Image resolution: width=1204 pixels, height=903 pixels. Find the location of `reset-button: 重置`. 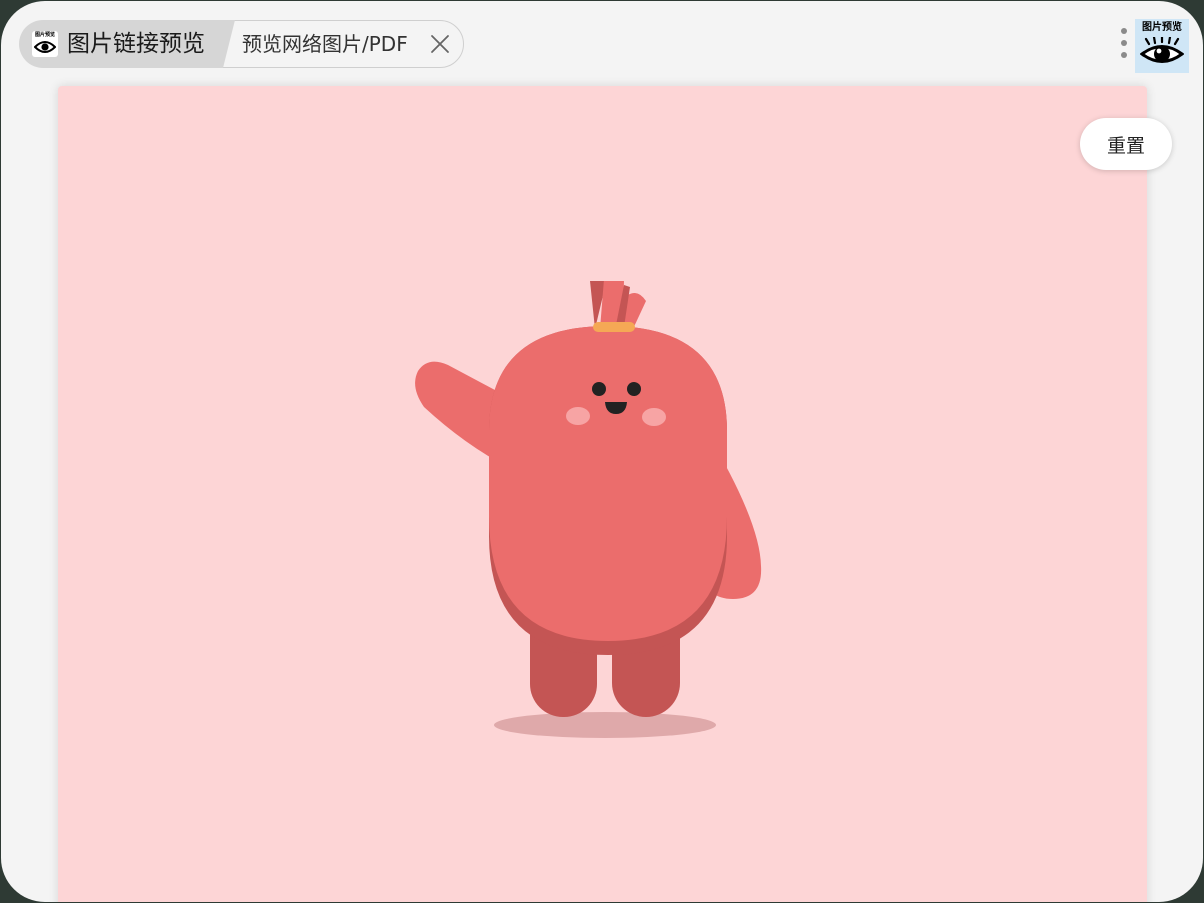

reset-button: 重置 is located at coordinates (1126, 144).